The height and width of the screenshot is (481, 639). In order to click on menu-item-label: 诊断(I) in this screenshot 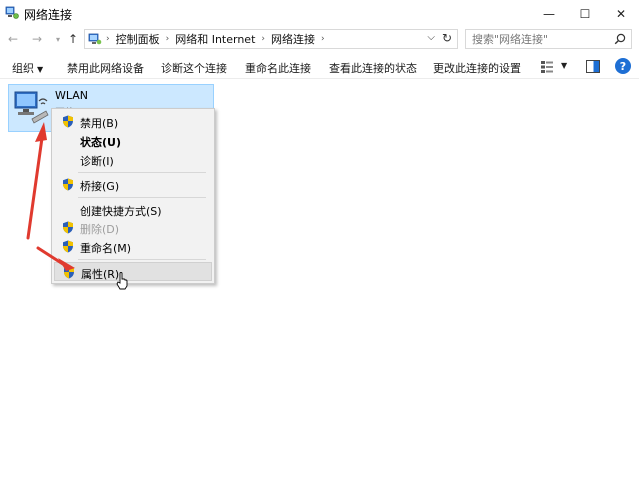, I will do `click(97, 161)`.